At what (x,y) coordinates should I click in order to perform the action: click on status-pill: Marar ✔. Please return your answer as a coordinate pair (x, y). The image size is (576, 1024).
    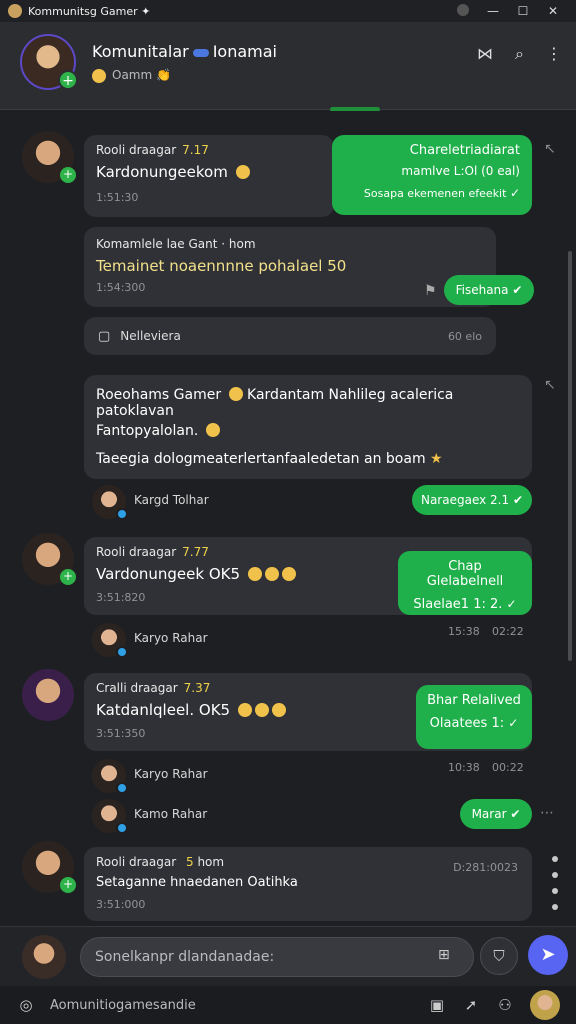
    Looking at the image, I should click on (496, 814).